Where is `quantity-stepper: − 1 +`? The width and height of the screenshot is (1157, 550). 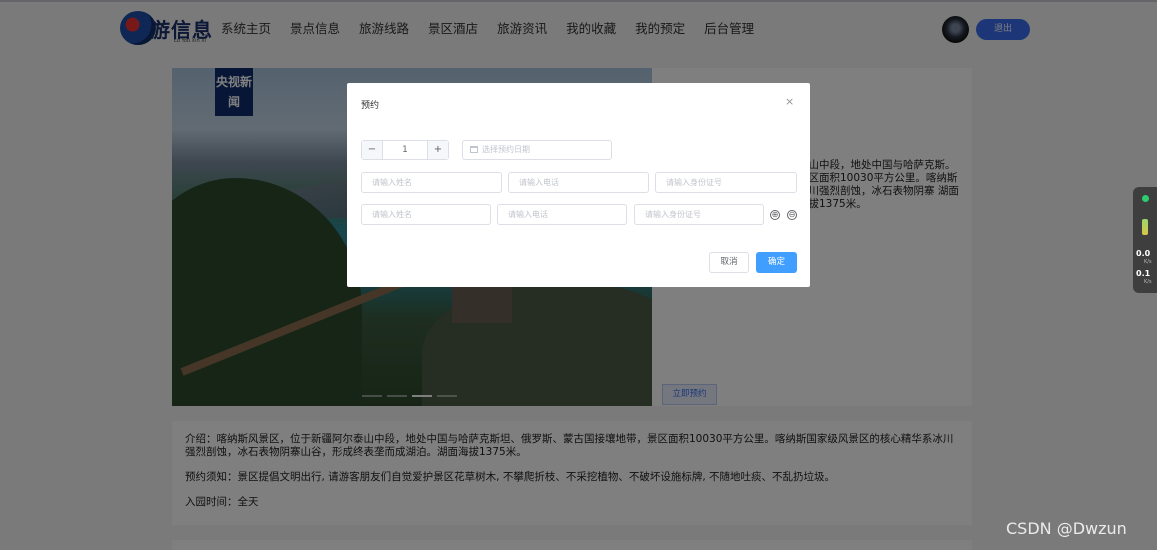
quantity-stepper: − 1 + is located at coordinates (405, 150).